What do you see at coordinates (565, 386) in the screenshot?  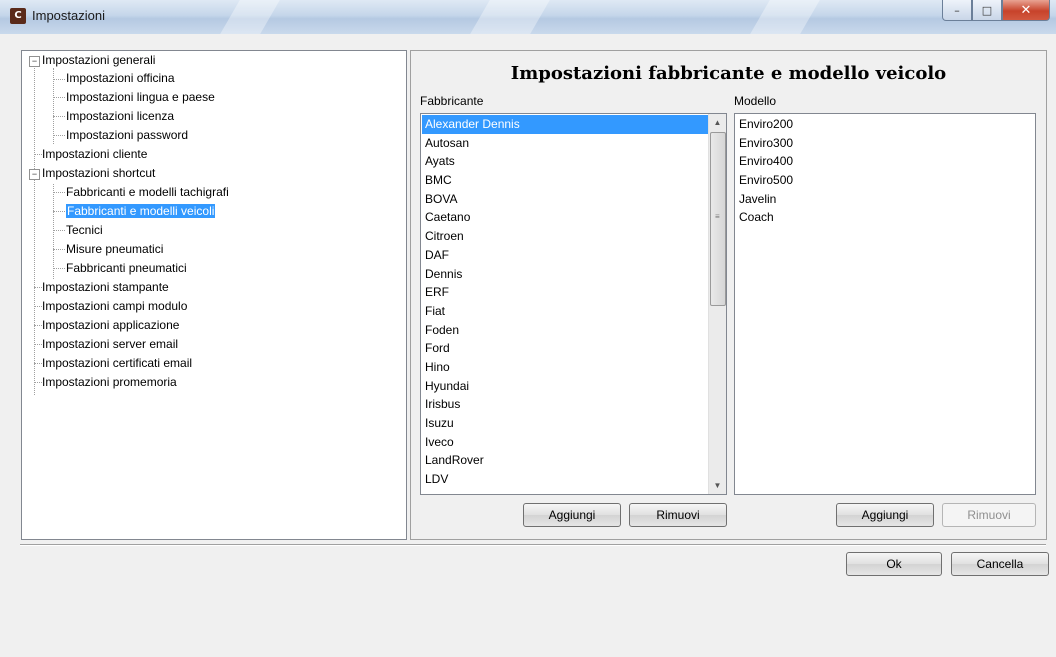 I see `list-item: Hyundai` at bounding box center [565, 386].